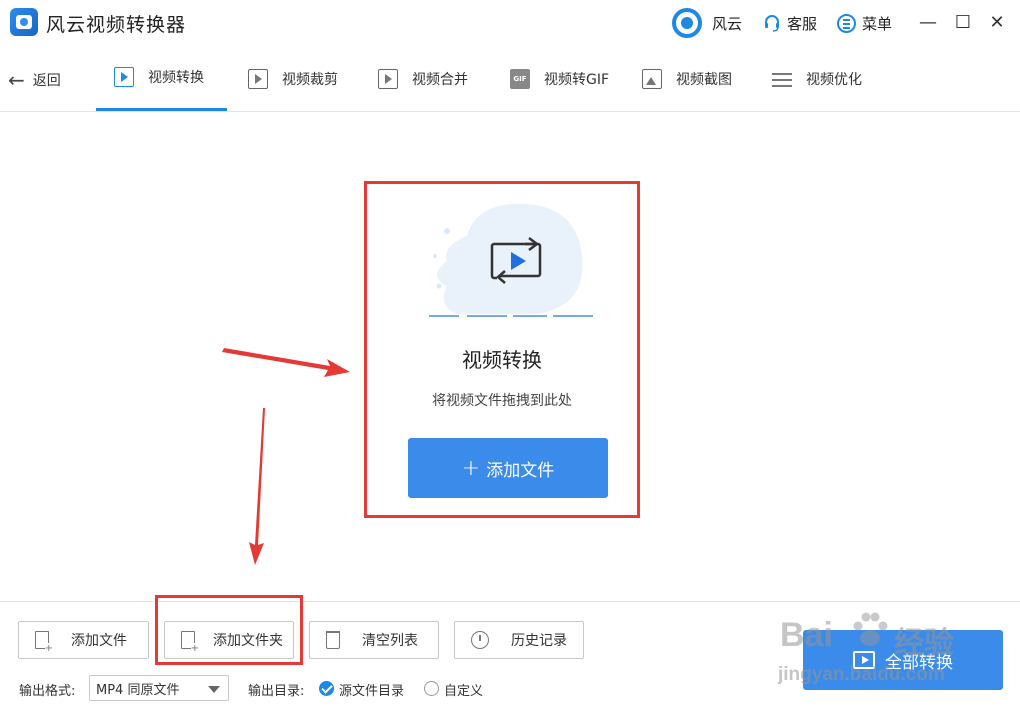  Describe the element at coordinates (919, 662) in the screenshot. I see `convert-all-label: 全部转换` at that location.